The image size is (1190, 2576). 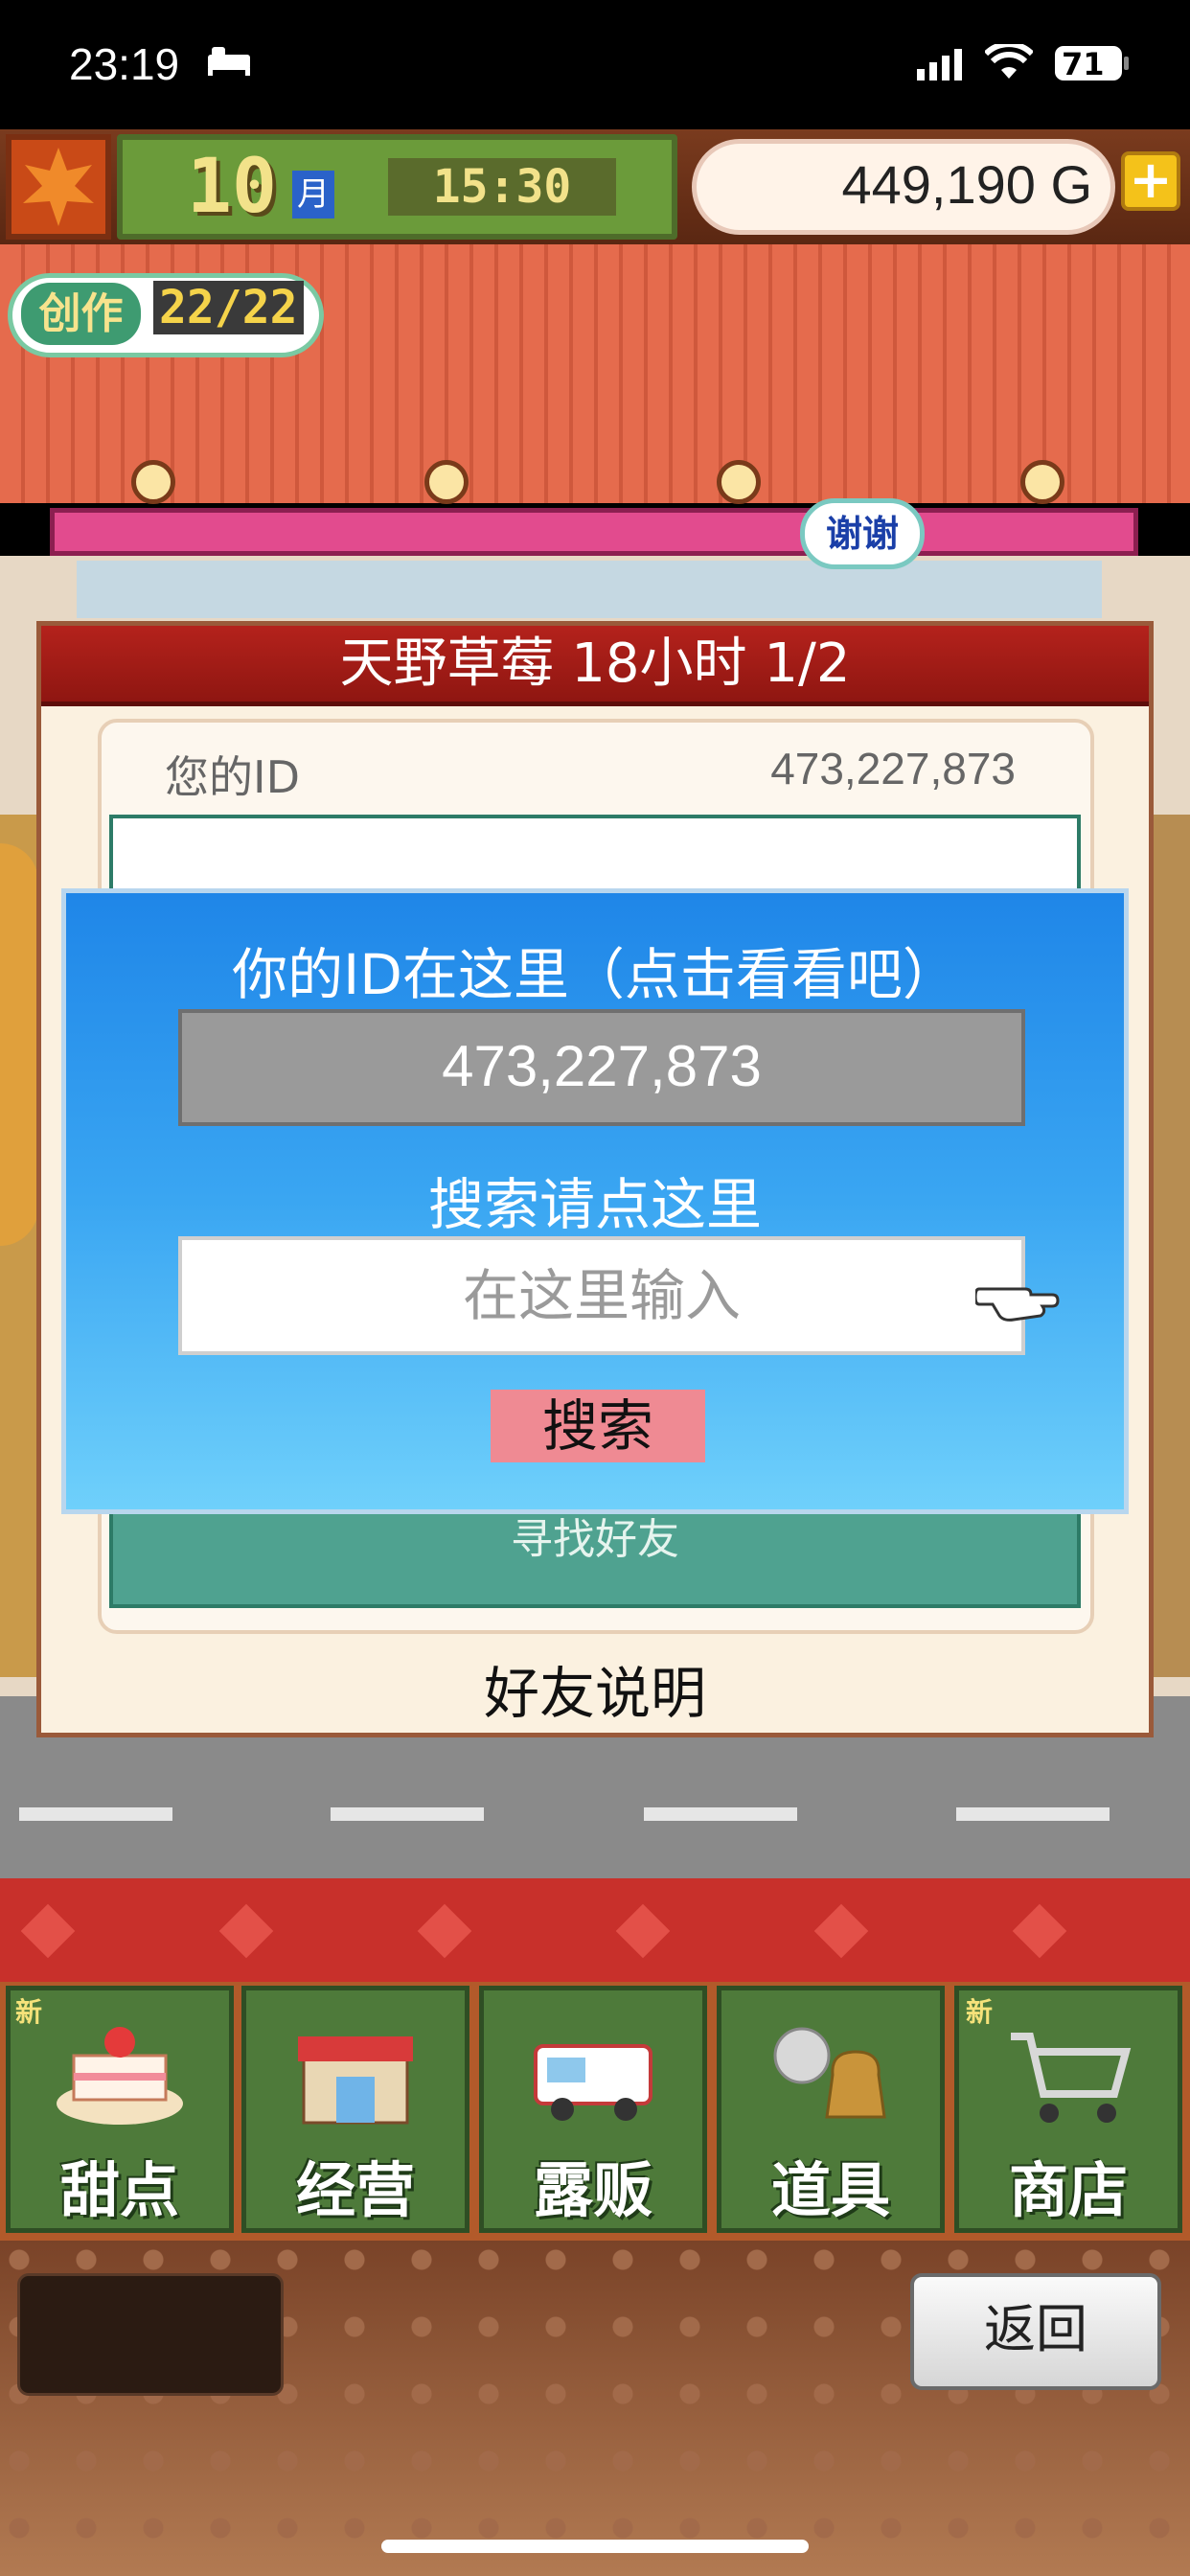 I want to click on game-clock: 15:30, so click(x=502, y=187).